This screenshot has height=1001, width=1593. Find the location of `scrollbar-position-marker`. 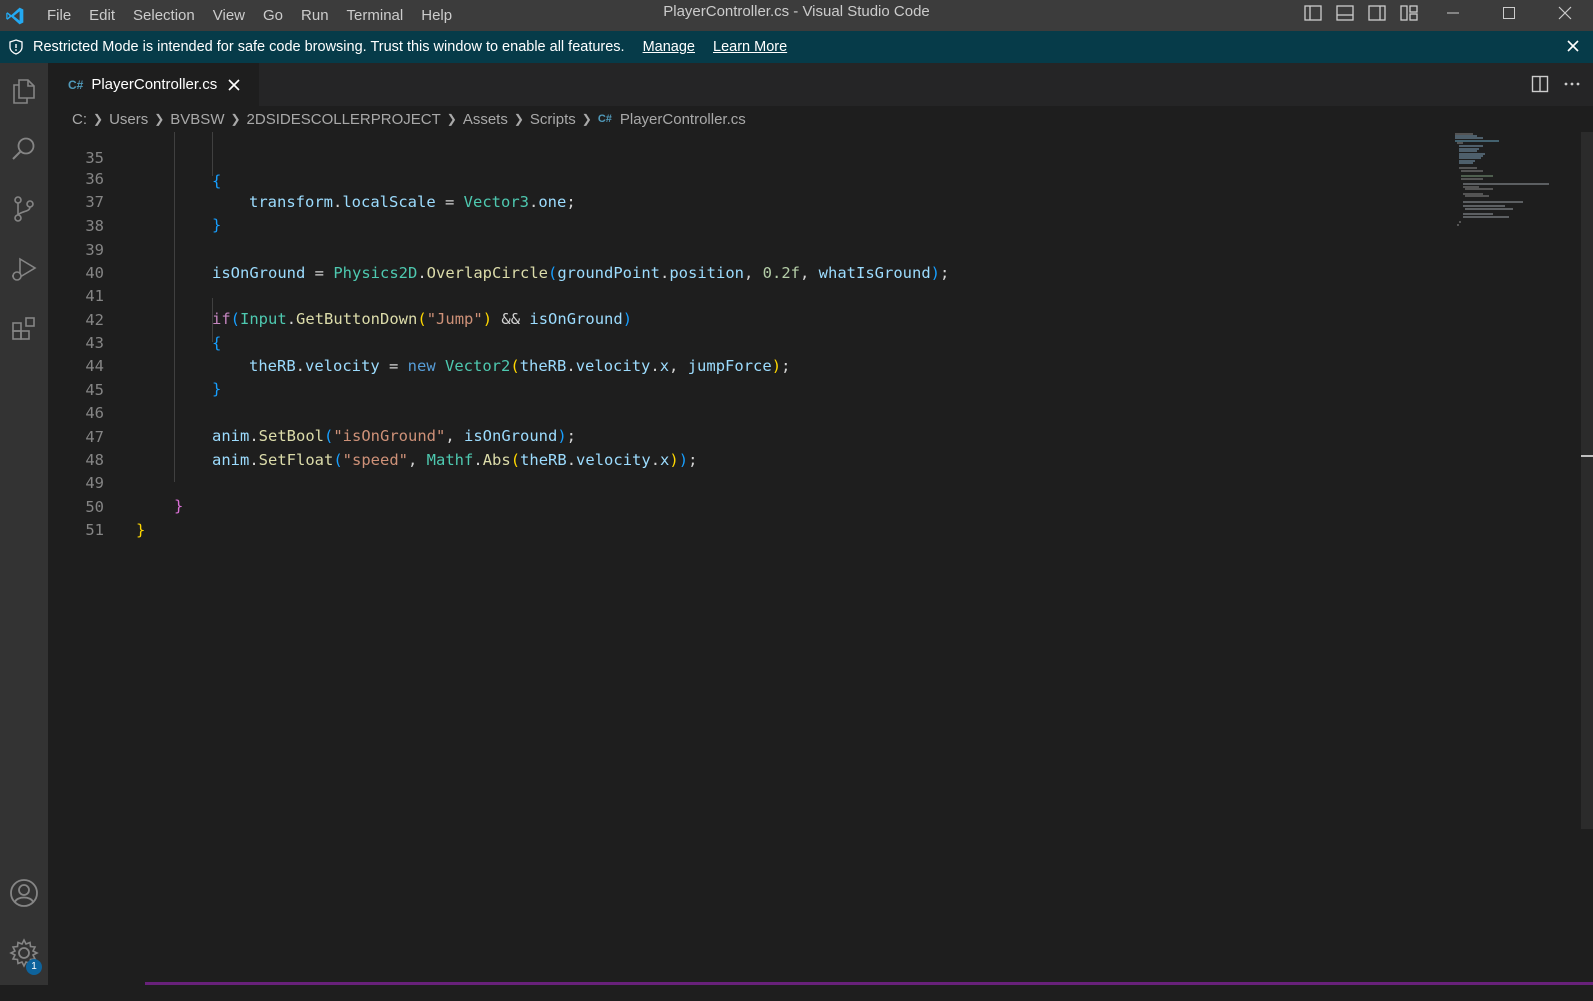

scrollbar-position-marker is located at coordinates (1587, 456).